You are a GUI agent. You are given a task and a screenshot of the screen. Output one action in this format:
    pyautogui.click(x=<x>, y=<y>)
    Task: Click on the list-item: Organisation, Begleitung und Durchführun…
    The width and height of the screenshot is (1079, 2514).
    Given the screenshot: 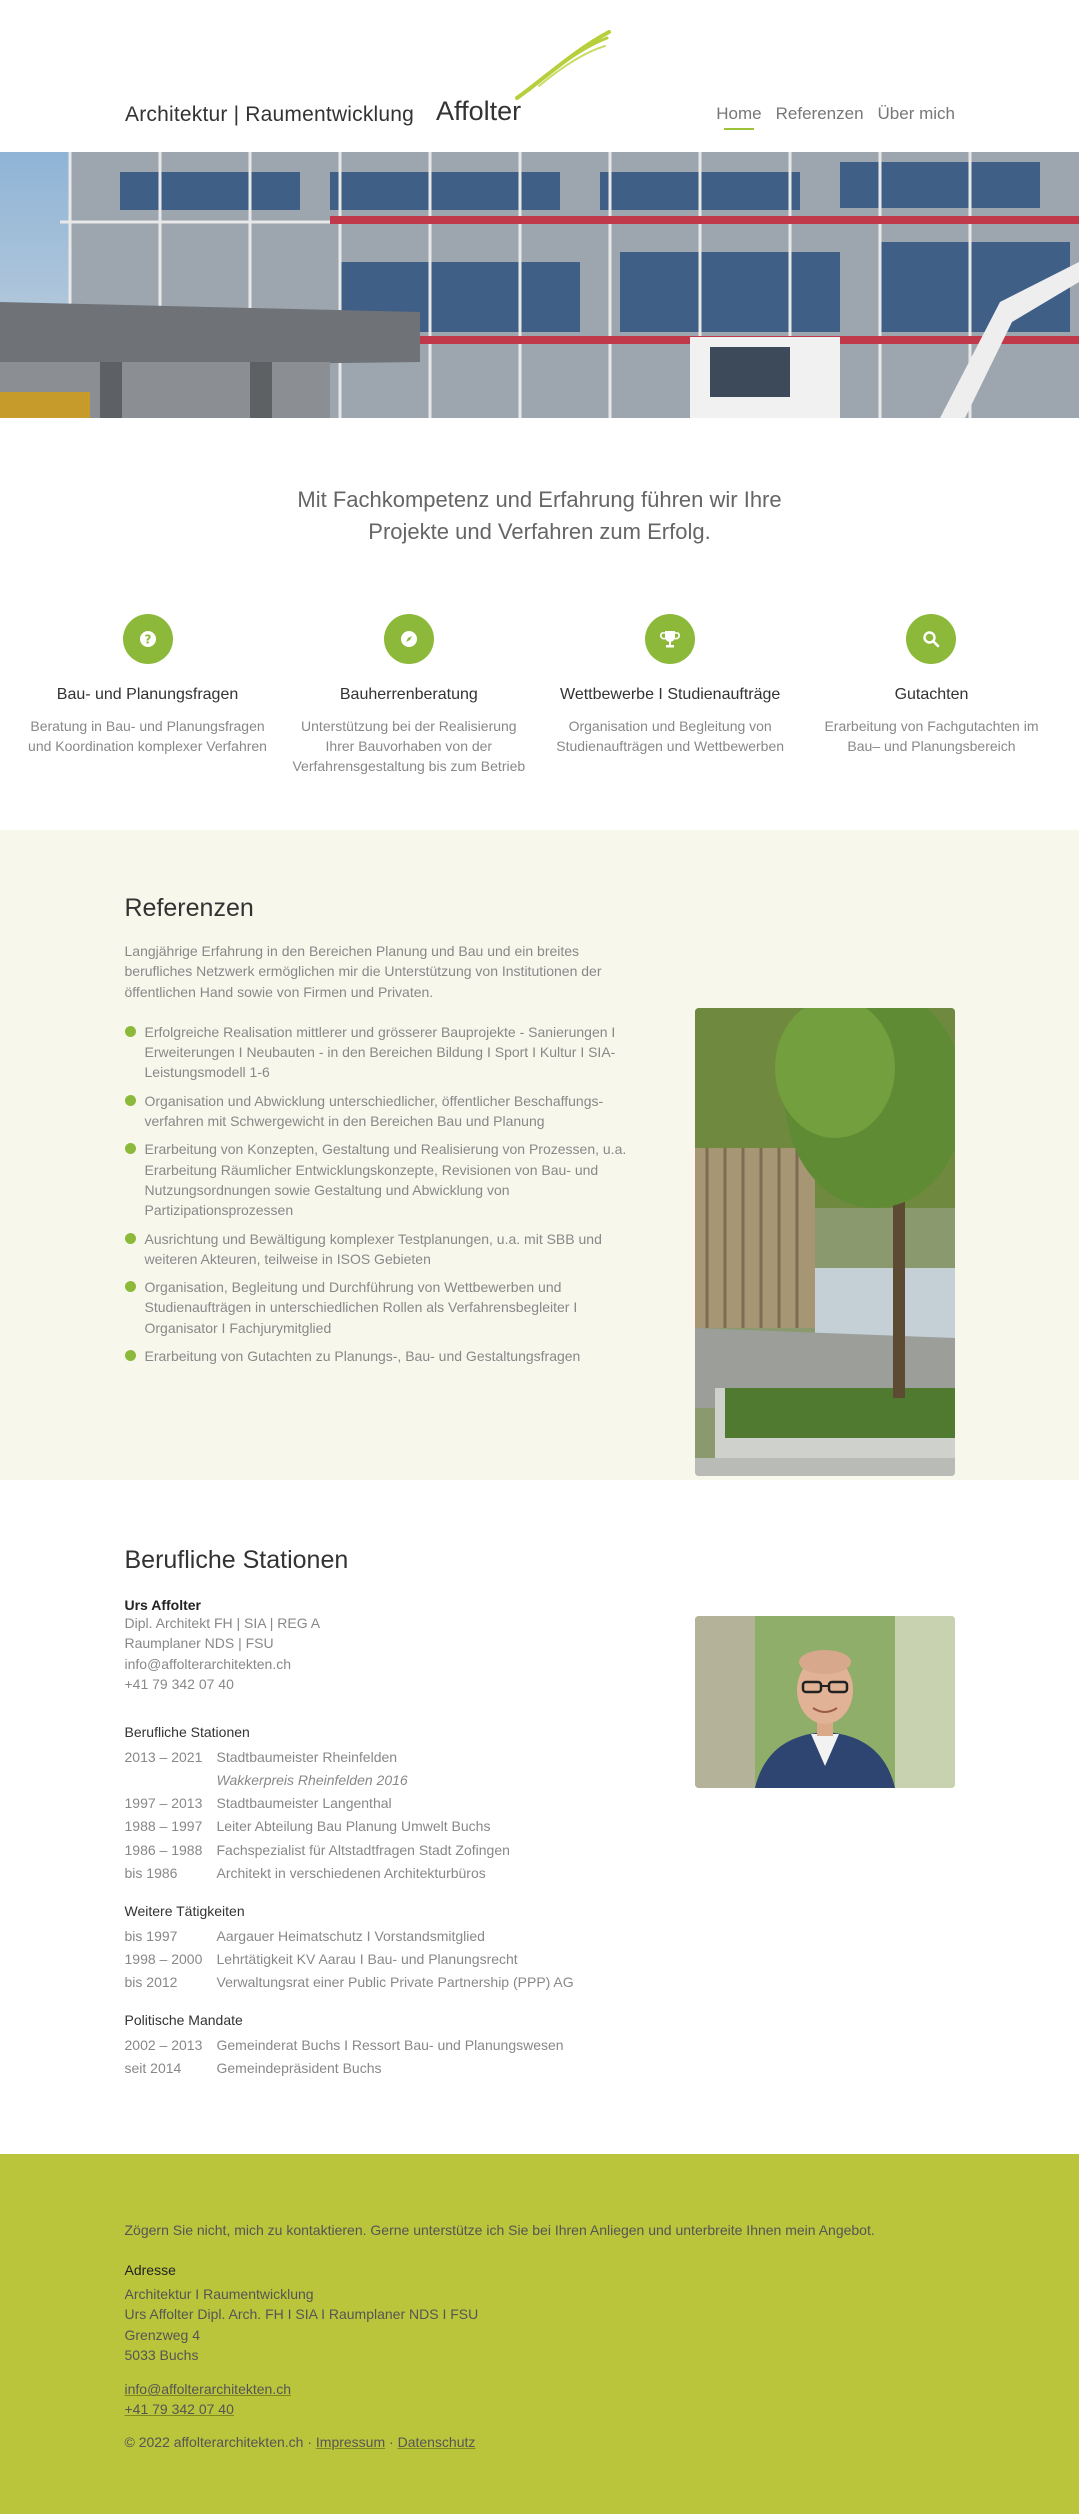 What is the action you would take?
    pyautogui.click(x=384, y=1307)
    